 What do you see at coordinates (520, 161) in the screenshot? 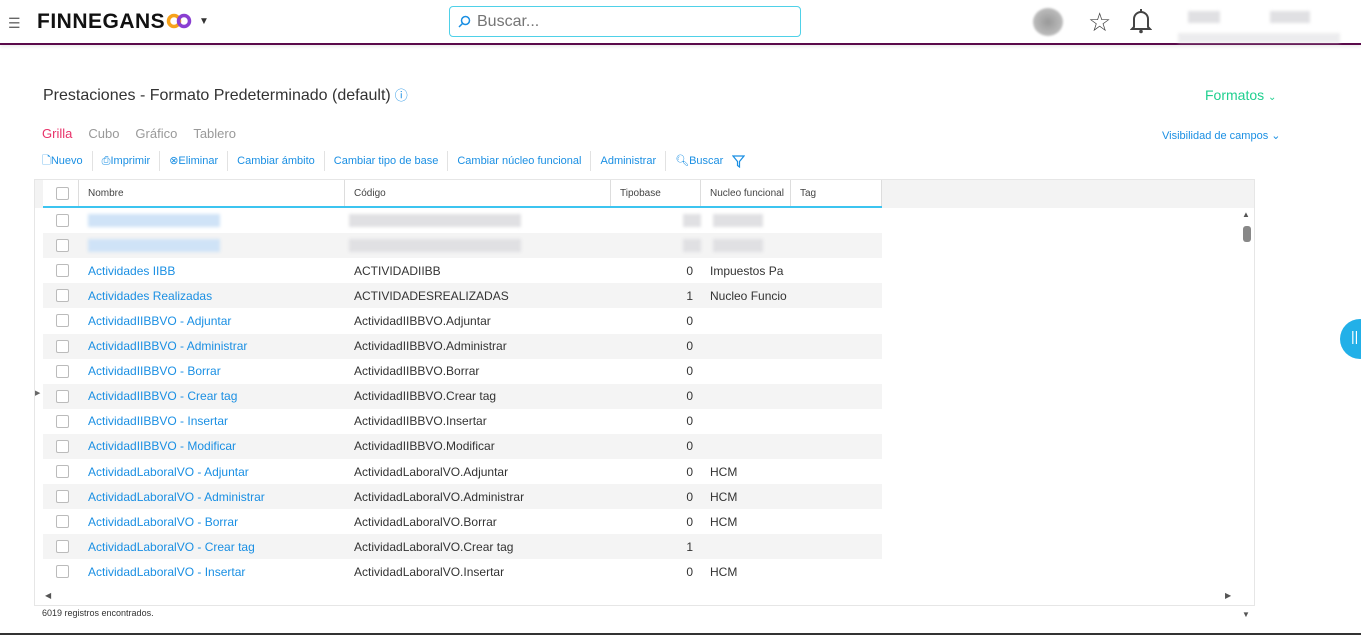
I see `cambiar-nucleo-button: Cambiar núcleo funcional` at bounding box center [520, 161].